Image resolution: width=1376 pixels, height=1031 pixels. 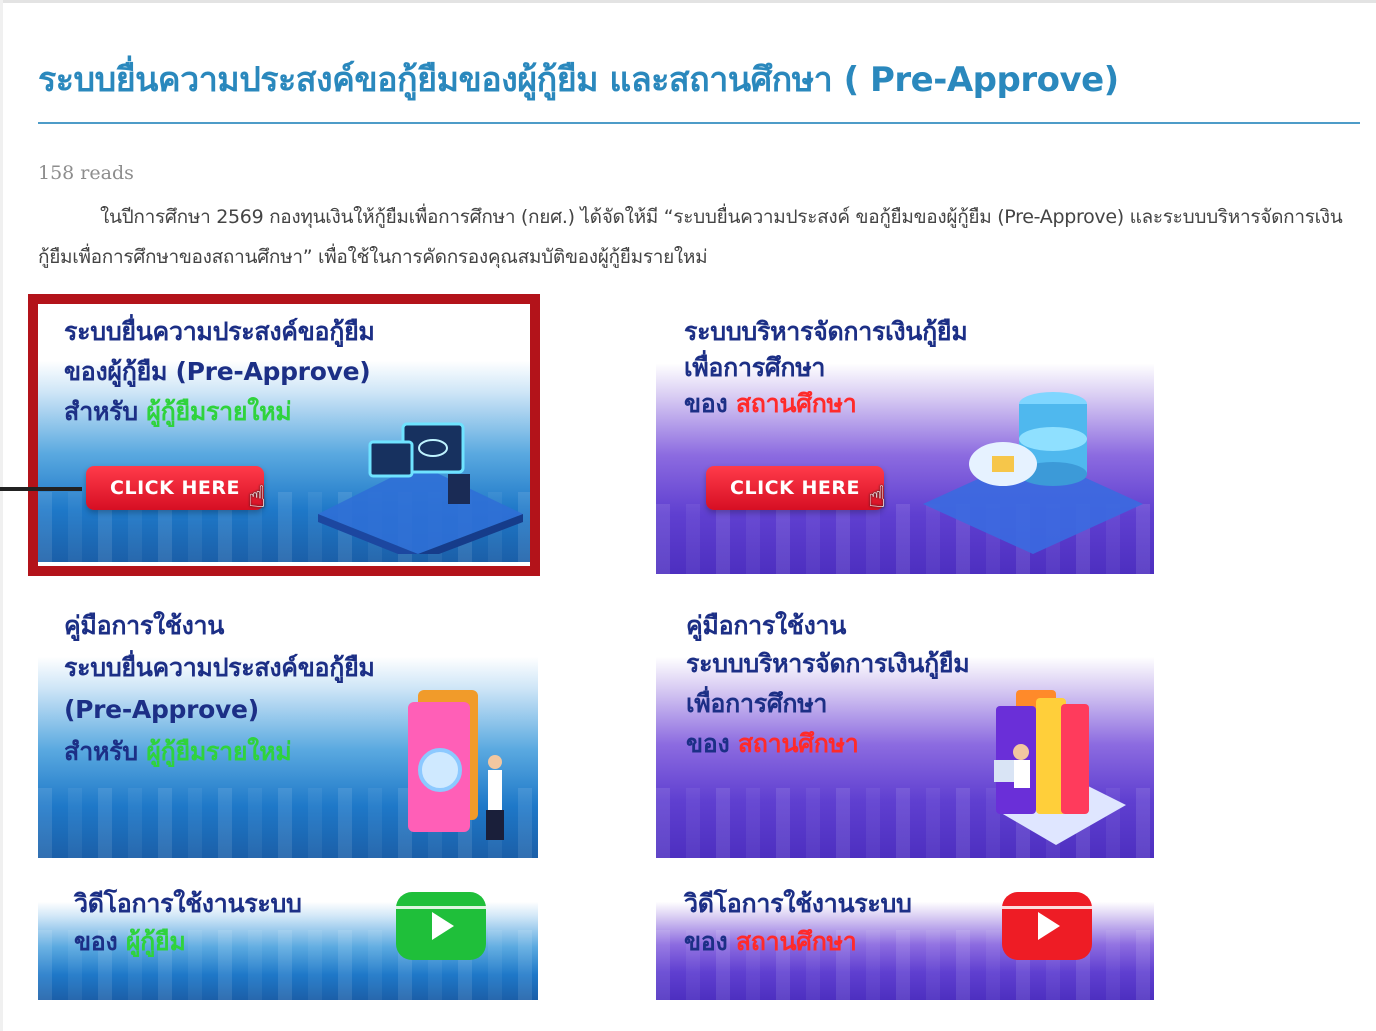 I want to click on banner-line-2: ของ สถานศึกษา, so click(x=770, y=942).